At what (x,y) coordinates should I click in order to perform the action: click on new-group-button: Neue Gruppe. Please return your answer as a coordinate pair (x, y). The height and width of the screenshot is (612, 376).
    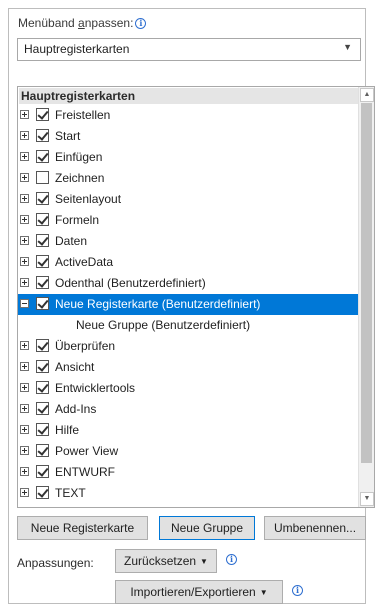
    Looking at the image, I should click on (207, 528).